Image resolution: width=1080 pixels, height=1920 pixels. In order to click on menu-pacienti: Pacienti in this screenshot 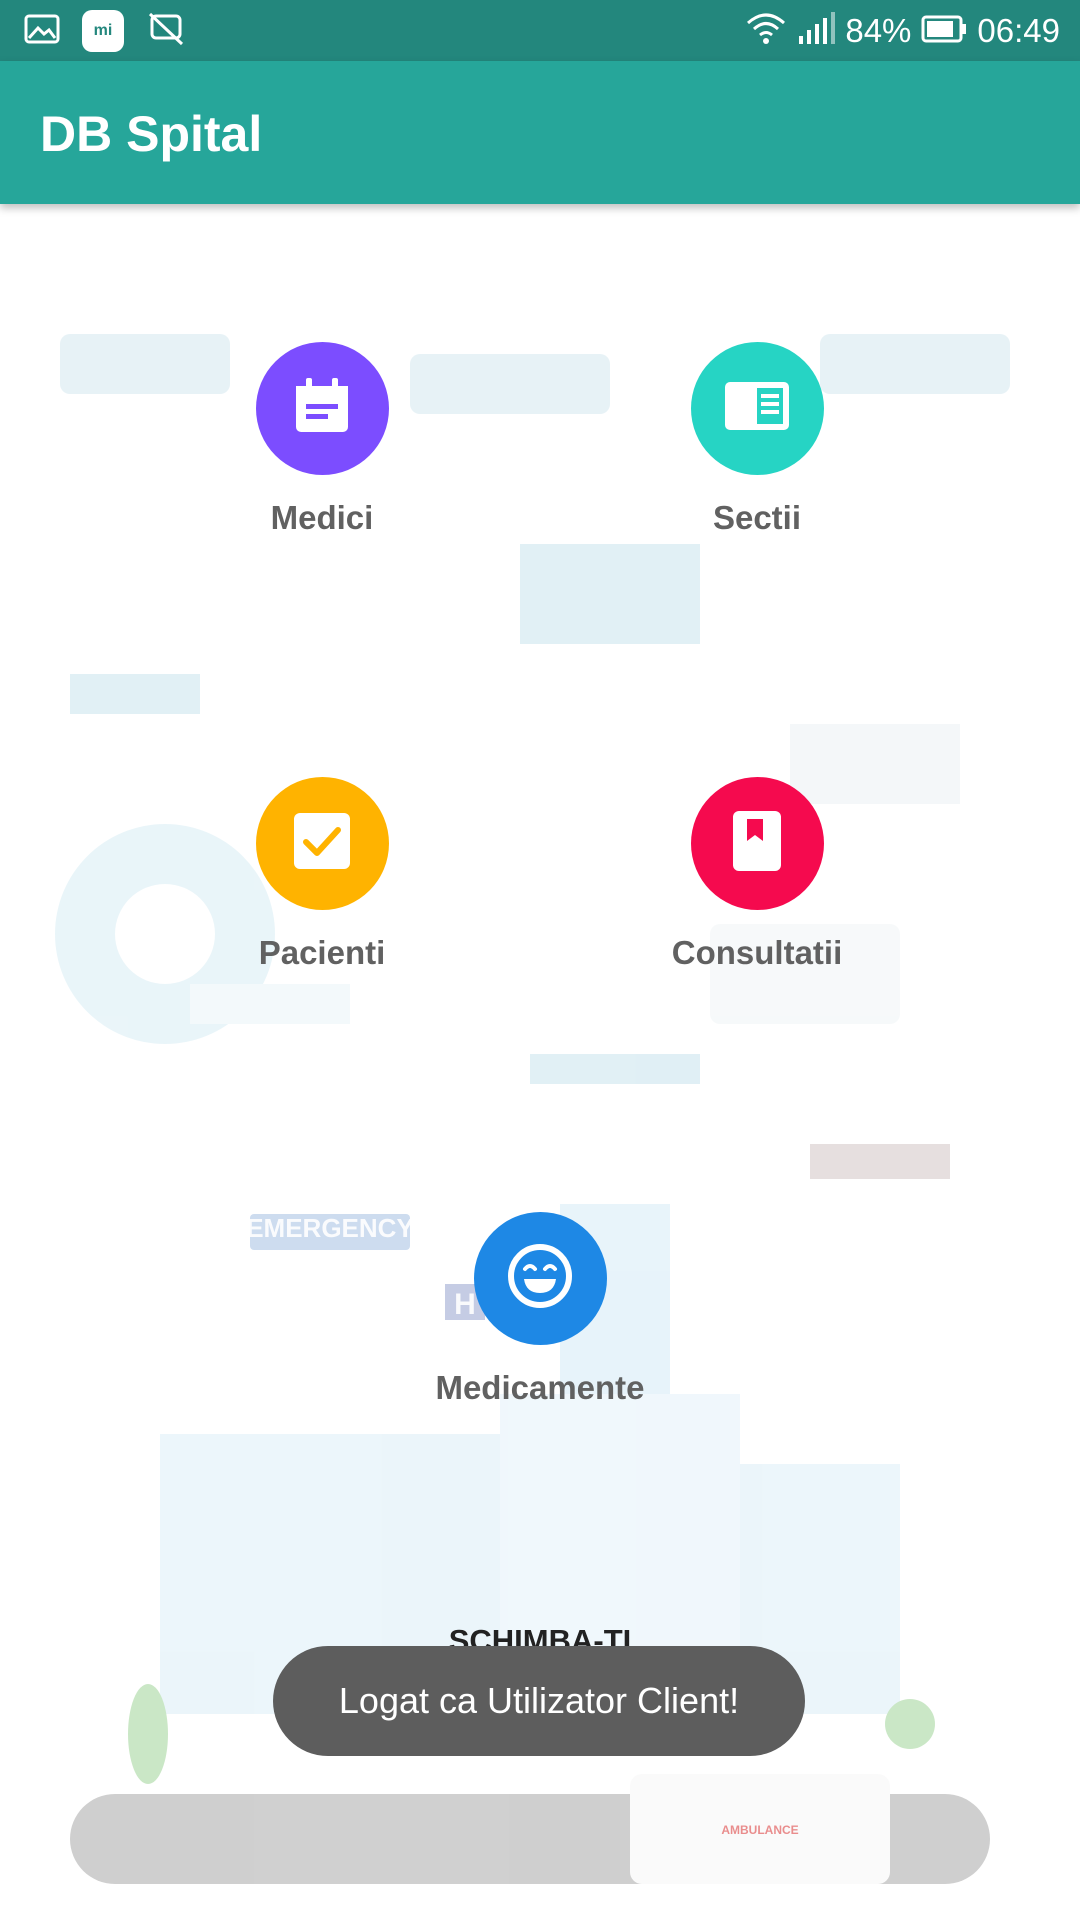, I will do `click(322, 874)`.